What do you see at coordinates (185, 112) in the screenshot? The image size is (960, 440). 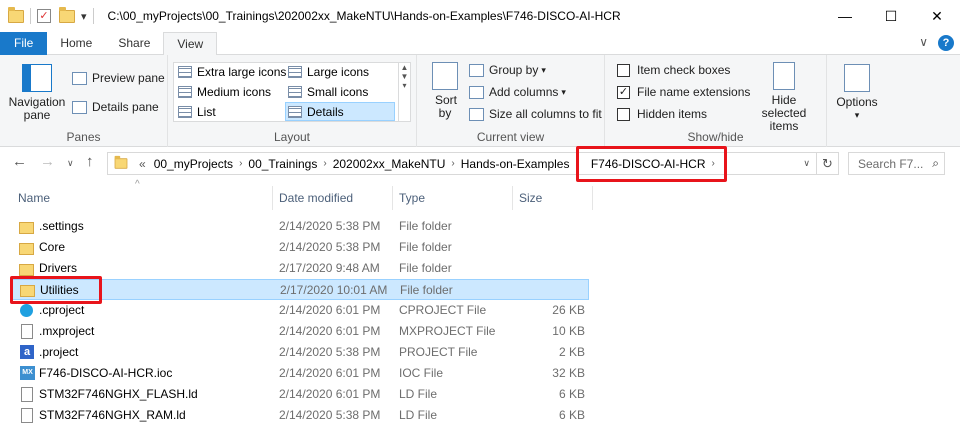 I see `list-icon` at bounding box center [185, 112].